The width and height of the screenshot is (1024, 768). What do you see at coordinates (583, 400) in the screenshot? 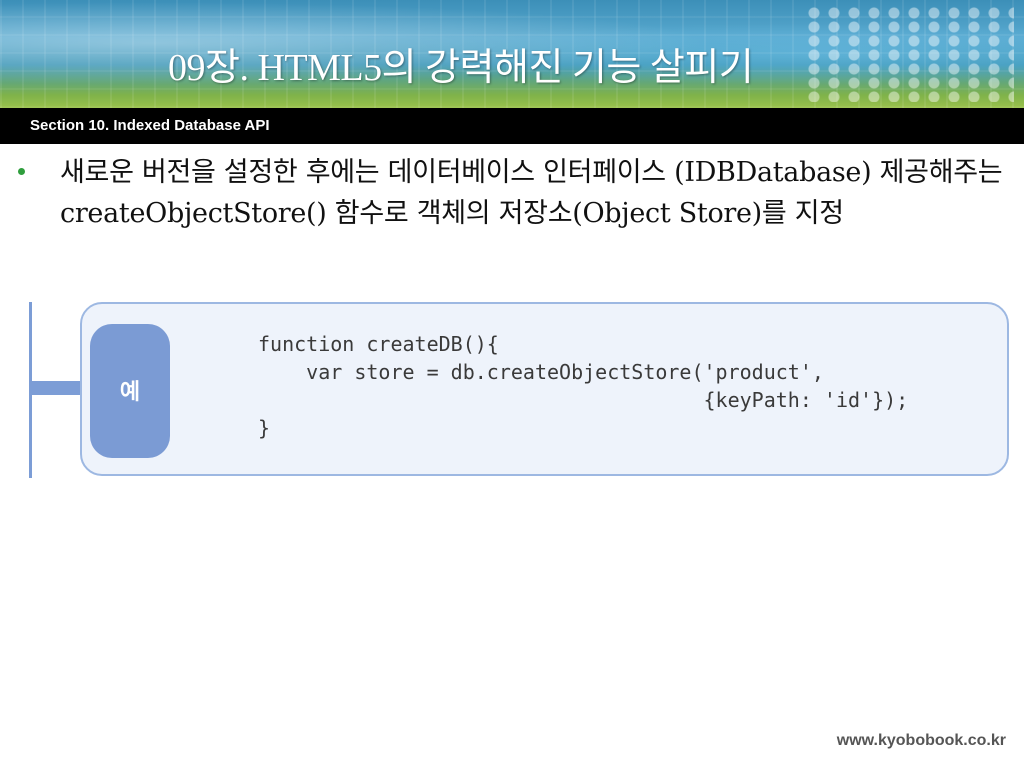
I see `code-line: {keyPath: 'id'});` at bounding box center [583, 400].